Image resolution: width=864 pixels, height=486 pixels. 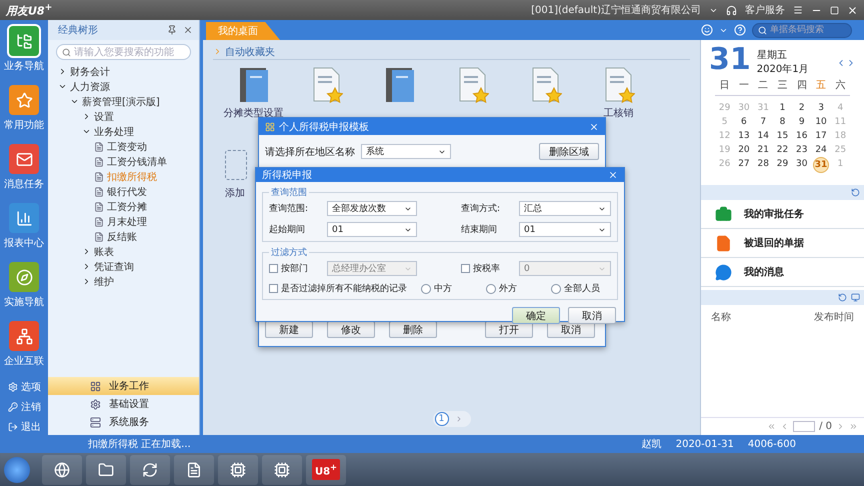 What do you see at coordinates (821, 135) in the screenshot?
I see `calendar-date: 17` at bounding box center [821, 135].